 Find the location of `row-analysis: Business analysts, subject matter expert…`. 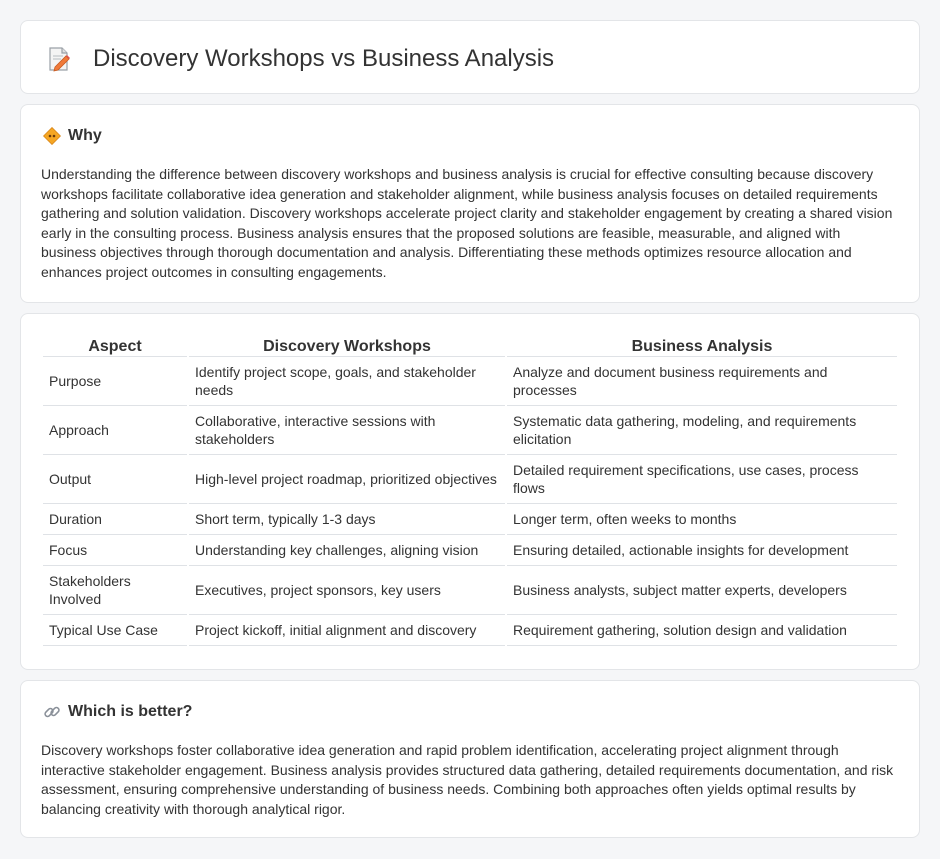

row-analysis: Business analysts, subject matter expert… is located at coordinates (702, 590).